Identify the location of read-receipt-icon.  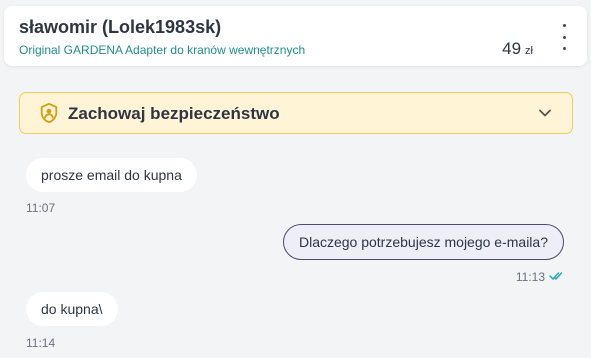
(556, 276).